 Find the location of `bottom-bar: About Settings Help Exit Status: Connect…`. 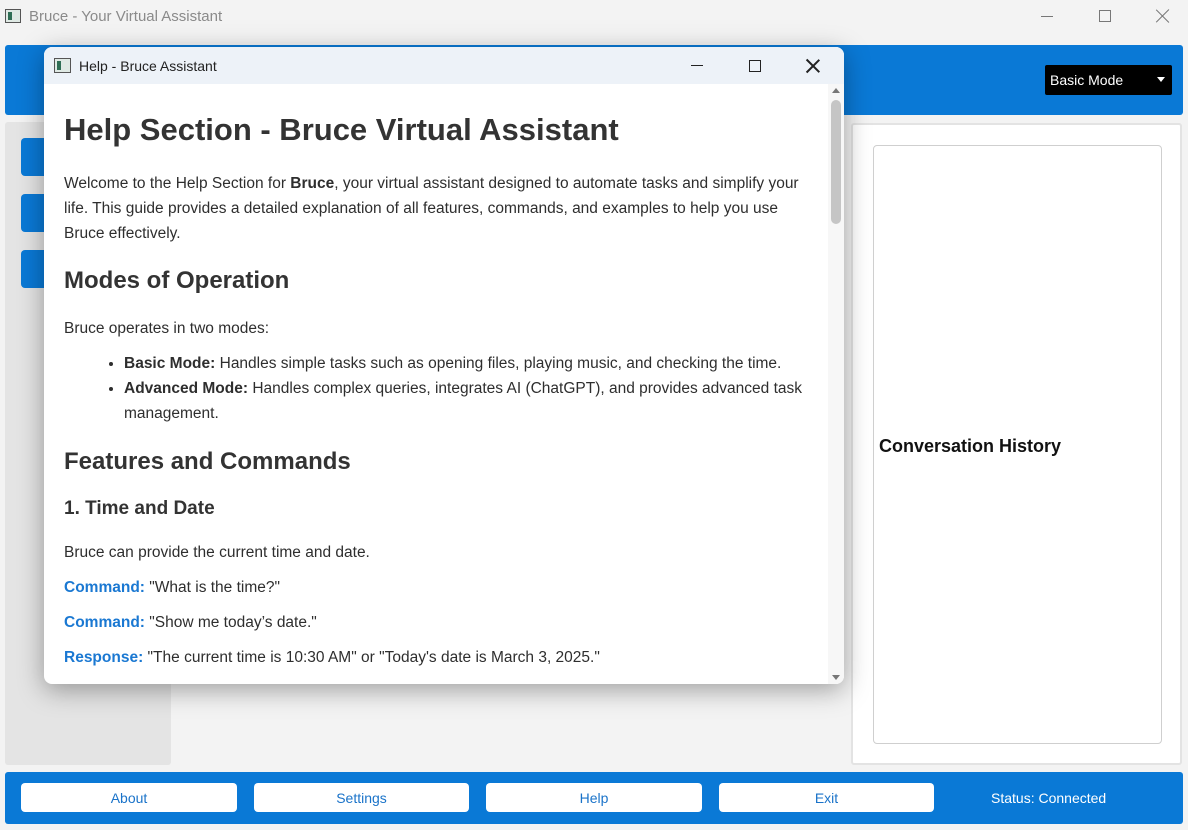

bottom-bar: About Settings Help Exit Status: Connect… is located at coordinates (594, 798).